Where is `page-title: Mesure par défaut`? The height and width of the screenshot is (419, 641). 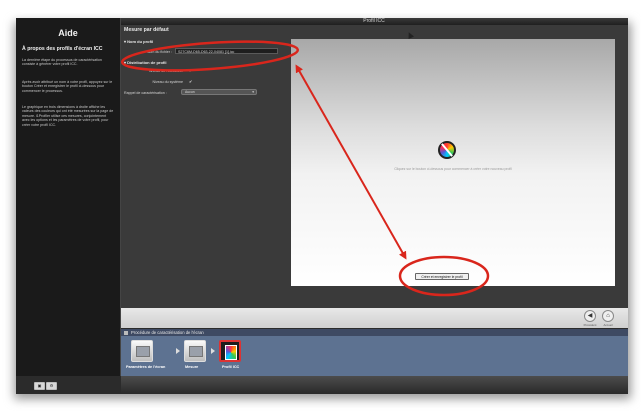
page-title: Mesure par défaut is located at coordinates (146, 30).